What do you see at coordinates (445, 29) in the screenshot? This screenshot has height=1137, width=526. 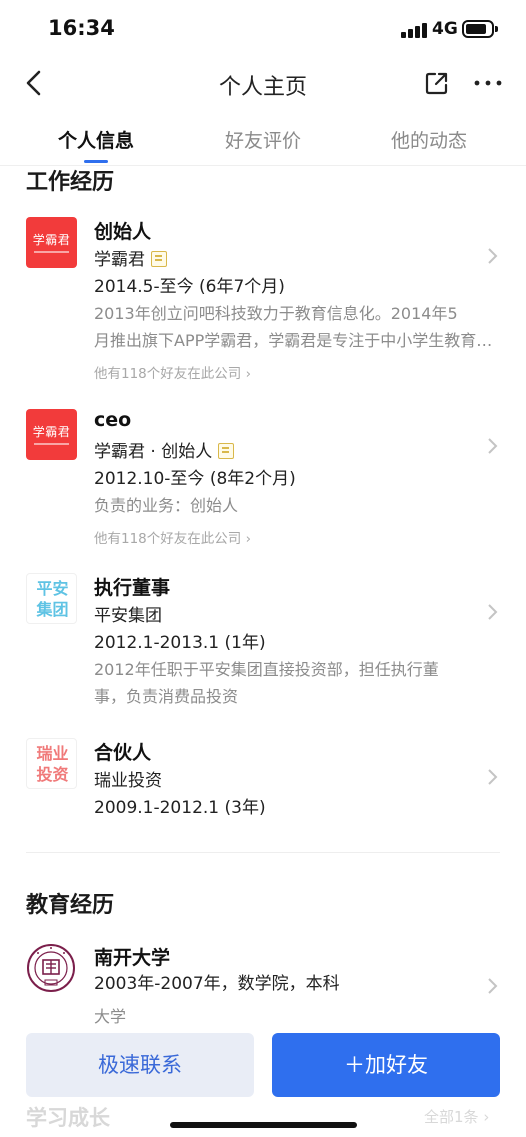 I see `network-label: 4G` at bounding box center [445, 29].